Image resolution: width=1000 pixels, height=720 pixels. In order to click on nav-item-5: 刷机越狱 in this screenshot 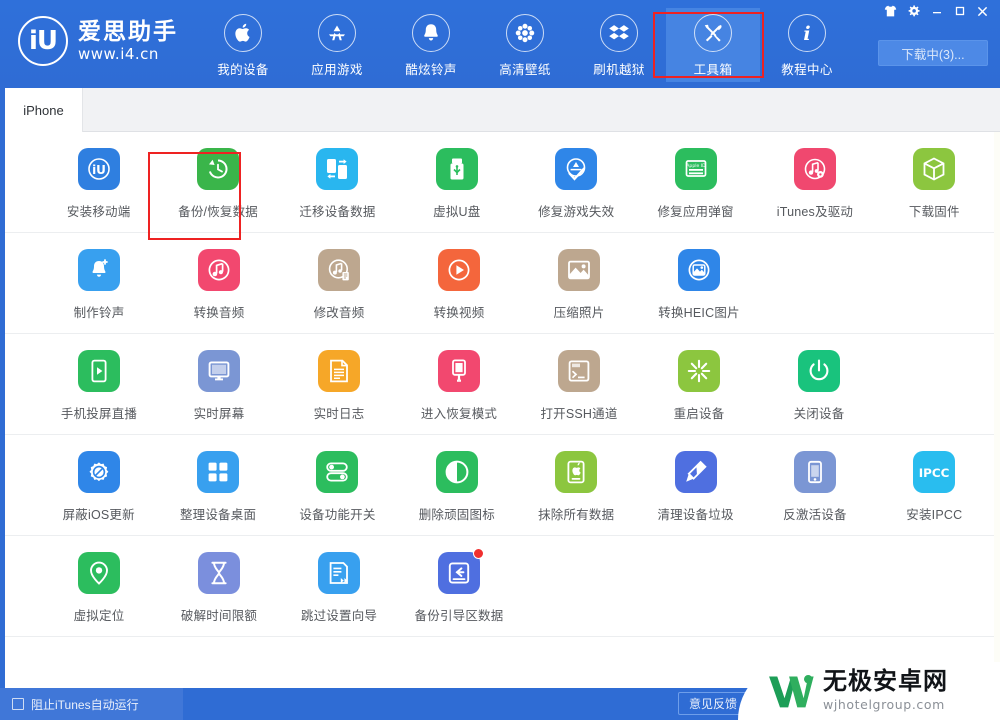, I will do `click(619, 45)`.